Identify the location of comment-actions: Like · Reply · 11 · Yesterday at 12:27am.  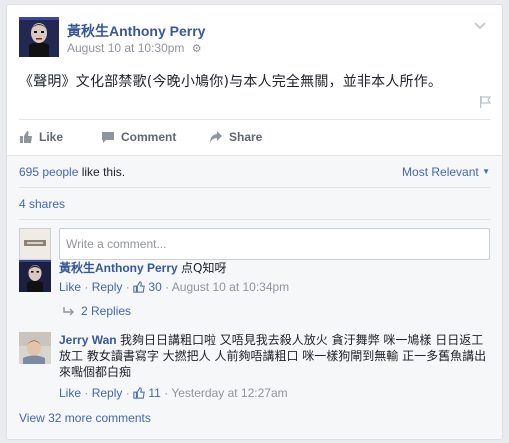
(173, 393).